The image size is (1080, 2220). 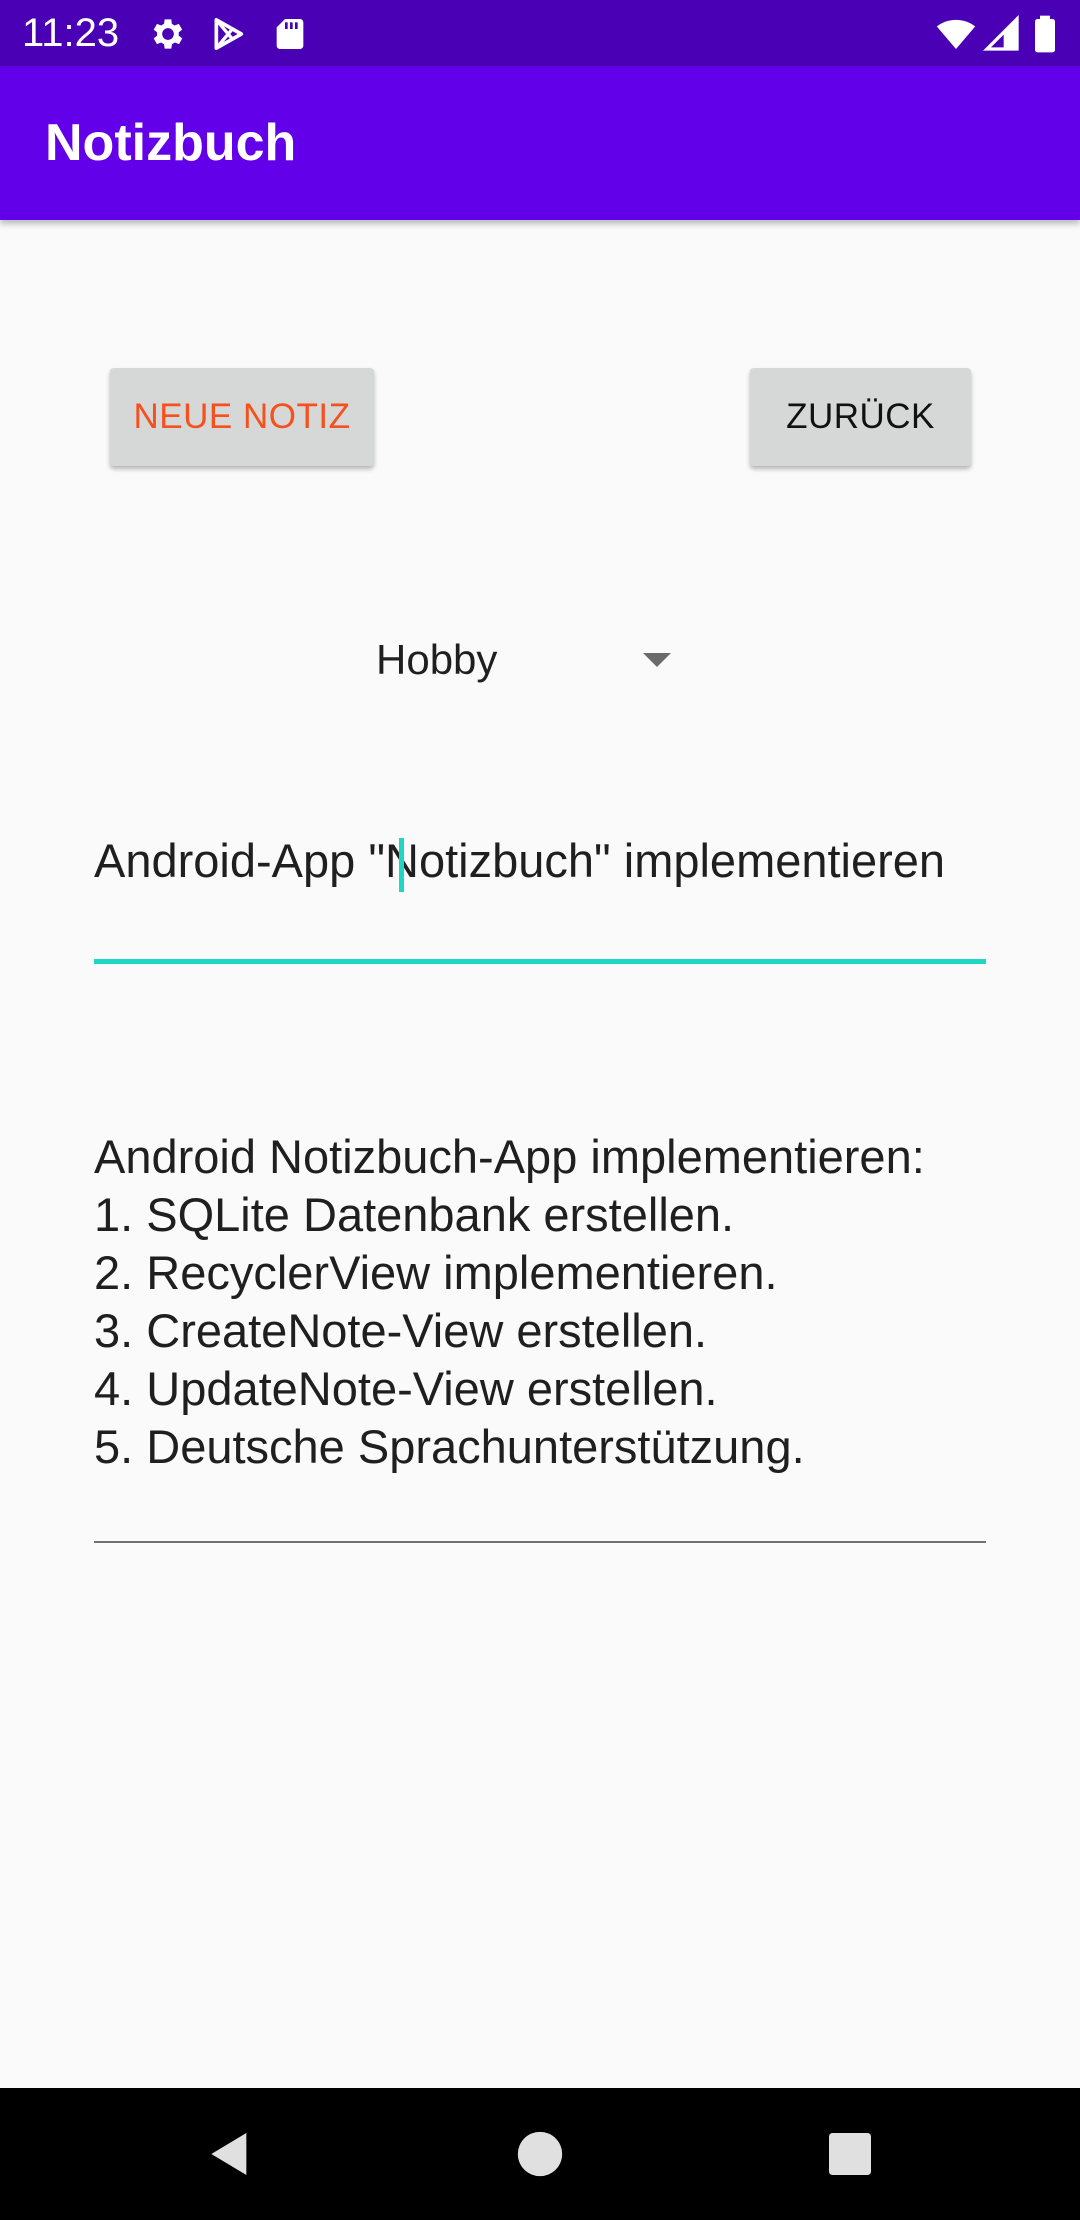 I want to click on app-title: Notizbuch, so click(x=171, y=143).